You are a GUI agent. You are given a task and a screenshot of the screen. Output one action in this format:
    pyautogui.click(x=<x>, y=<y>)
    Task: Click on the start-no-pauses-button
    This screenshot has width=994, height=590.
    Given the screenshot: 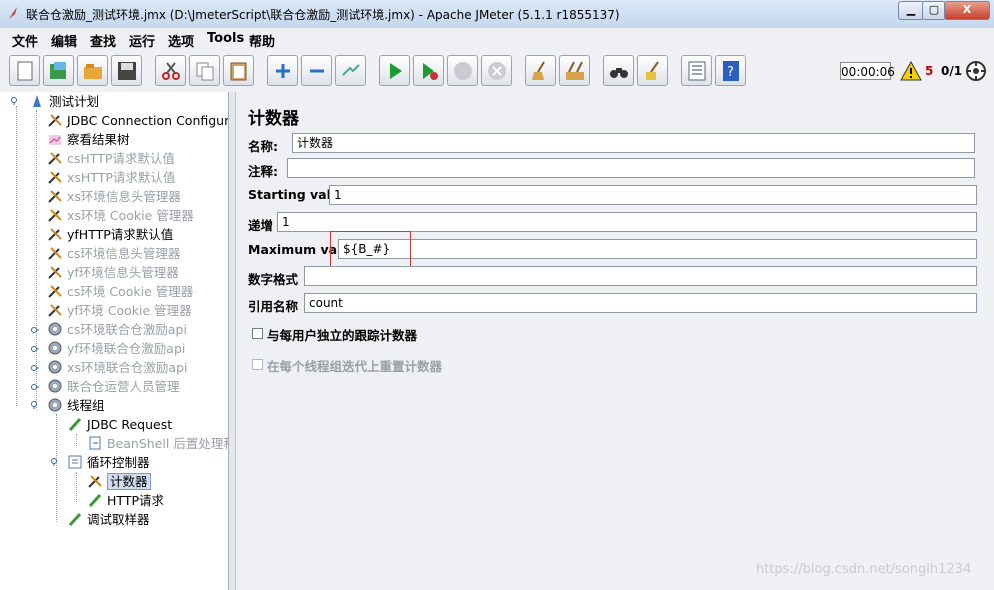 What is the action you would take?
    pyautogui.click(x=428, y=70)
    